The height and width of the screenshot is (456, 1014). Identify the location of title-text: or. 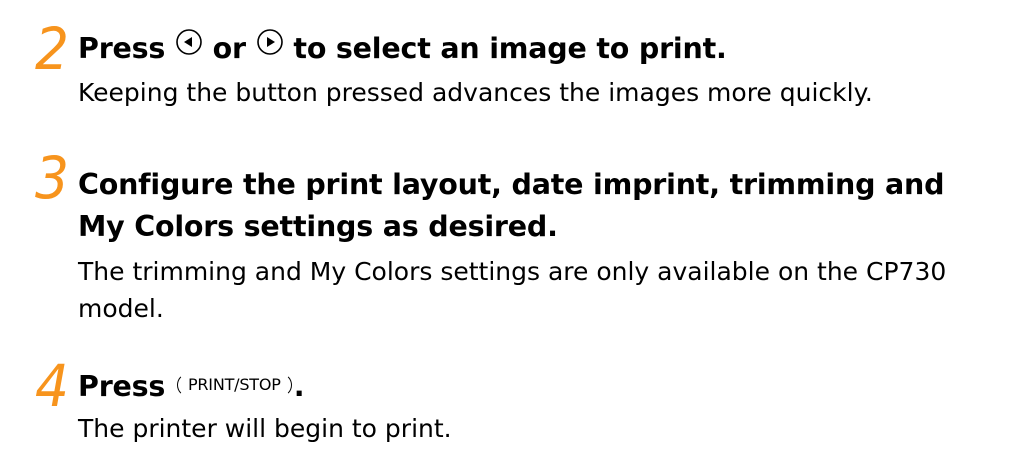
(229, 48).